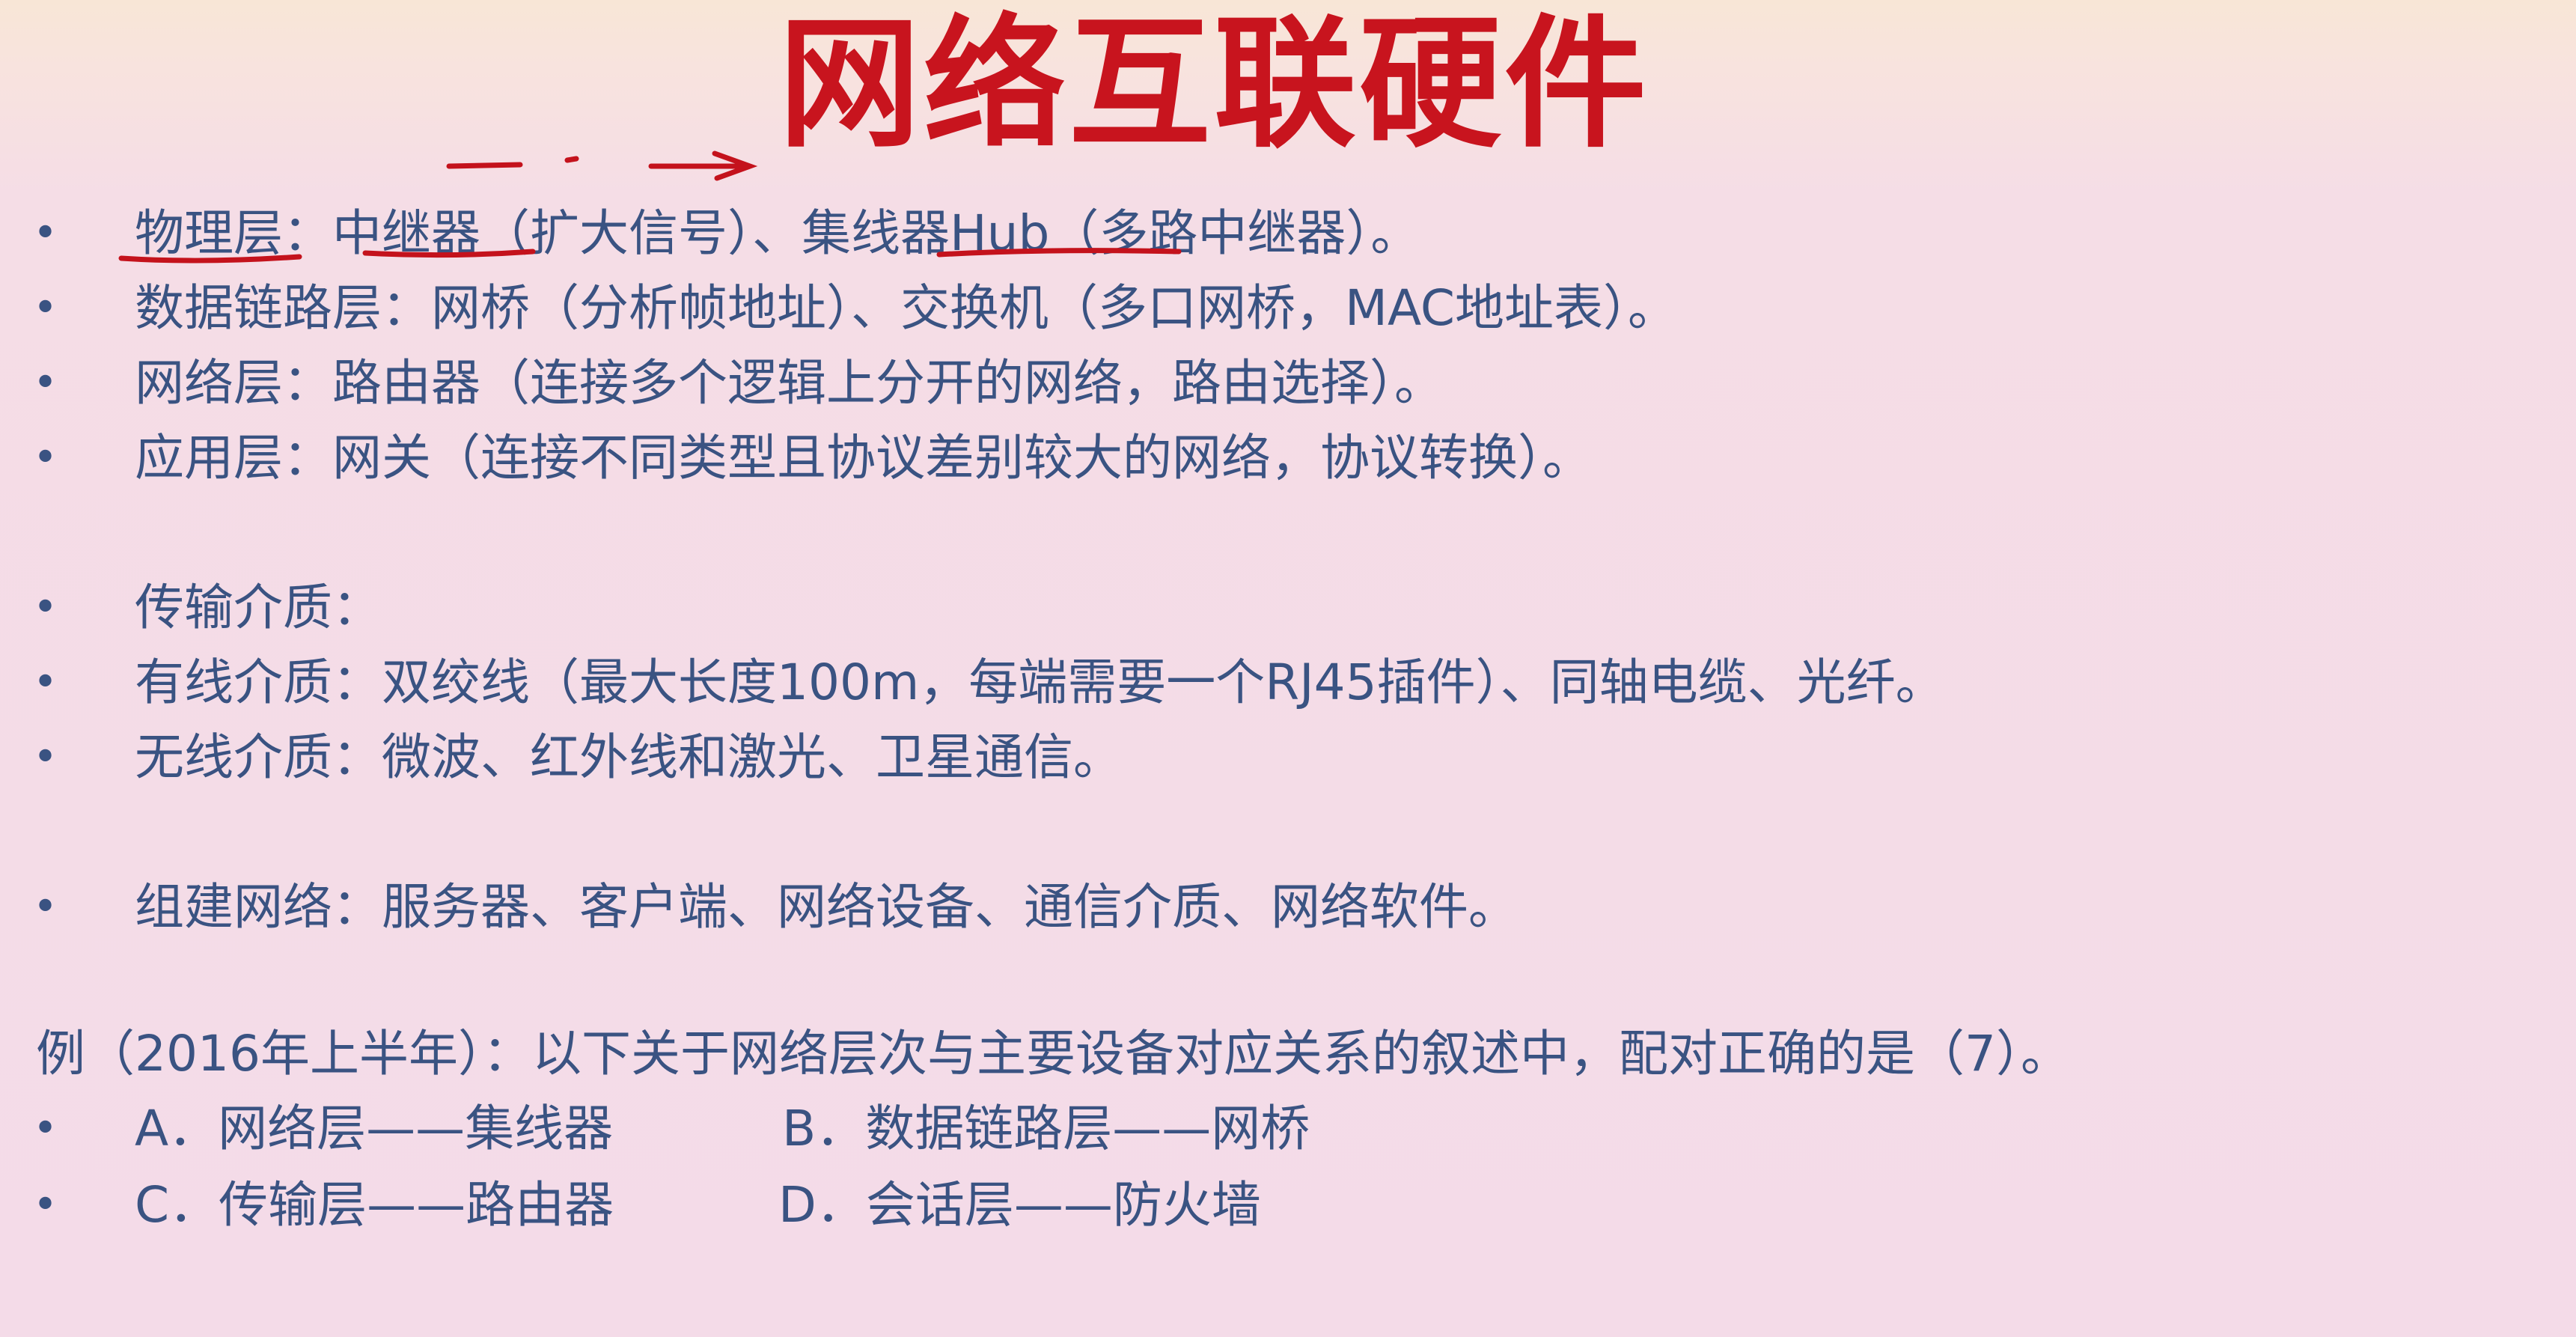  I want to click on option-row-1: • A．网络层——集线器 B．数据链路层——网桥, so click(1288, 1128).